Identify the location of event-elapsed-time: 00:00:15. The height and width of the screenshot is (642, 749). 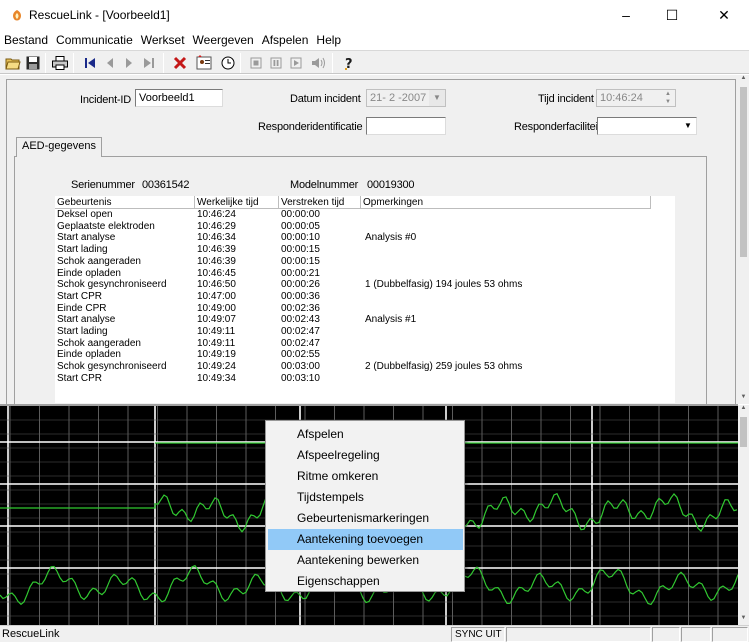
(300, 250).